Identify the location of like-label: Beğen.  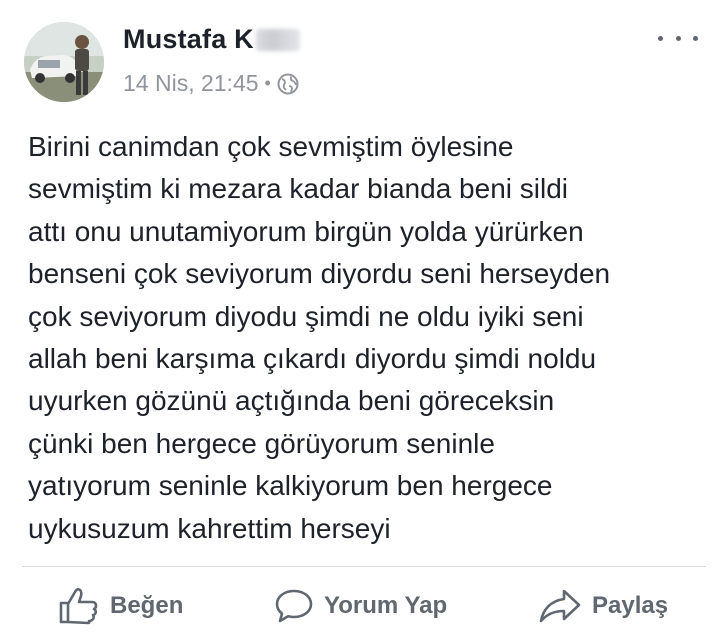
(147, 605).